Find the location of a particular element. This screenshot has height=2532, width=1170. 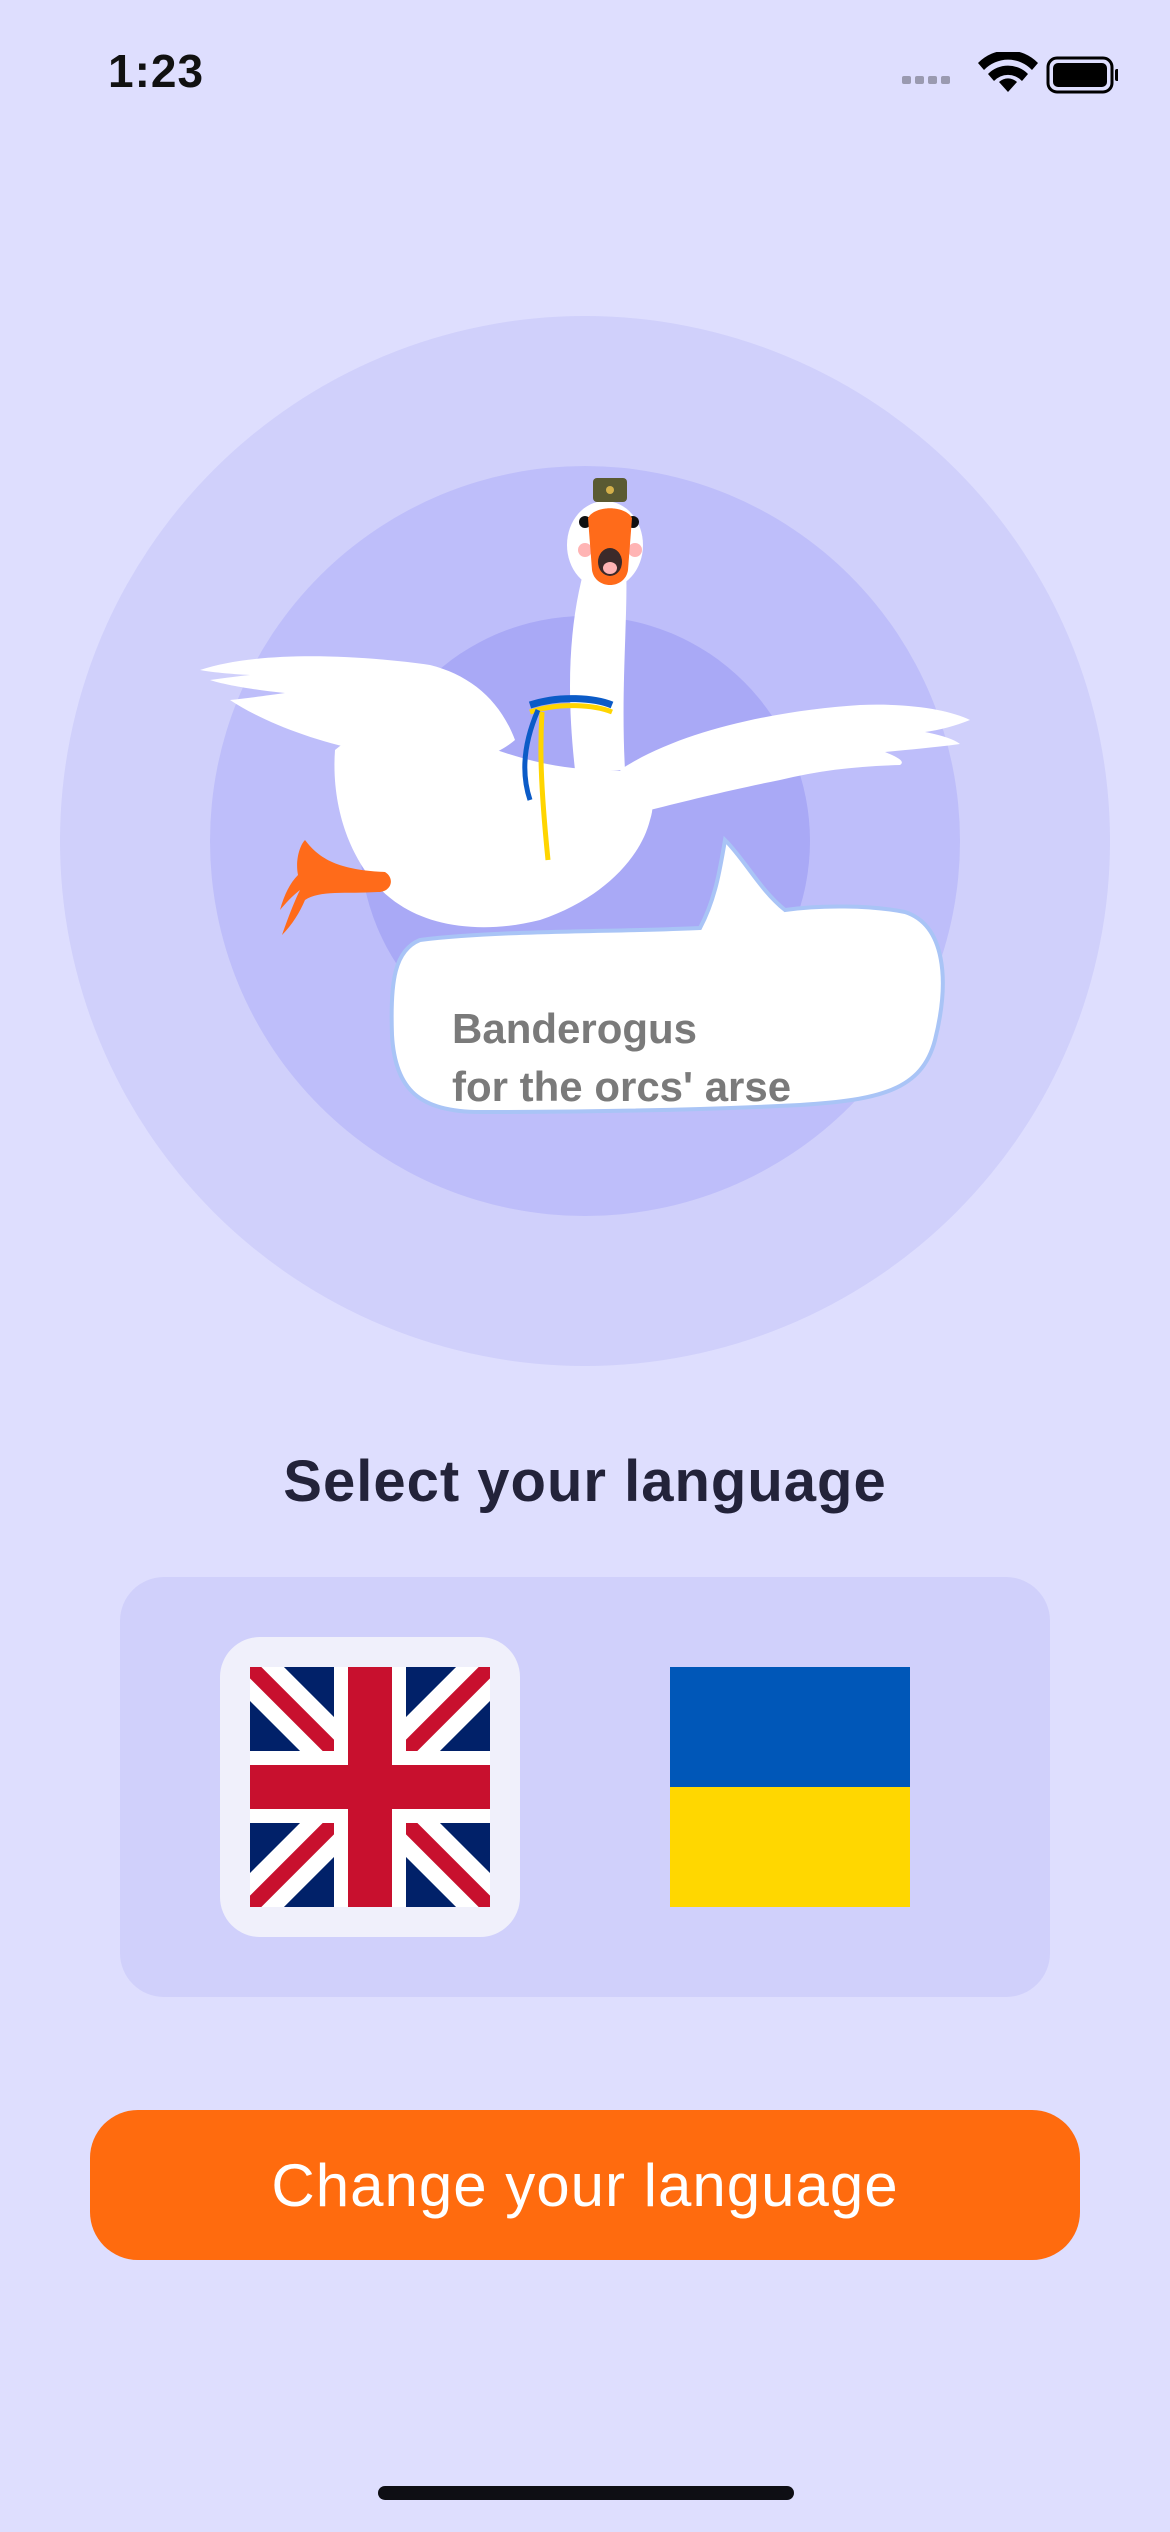

status-icons is located at coordinates (1010, 73).